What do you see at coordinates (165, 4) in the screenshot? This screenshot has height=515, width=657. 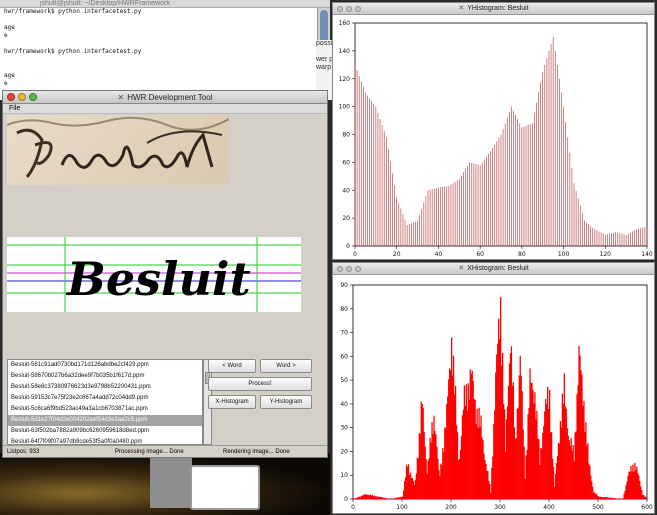 I see `terminal-title: jshutt@jshutt: ~/Desktop/HWRFramework` at bounding box center [165, 4].